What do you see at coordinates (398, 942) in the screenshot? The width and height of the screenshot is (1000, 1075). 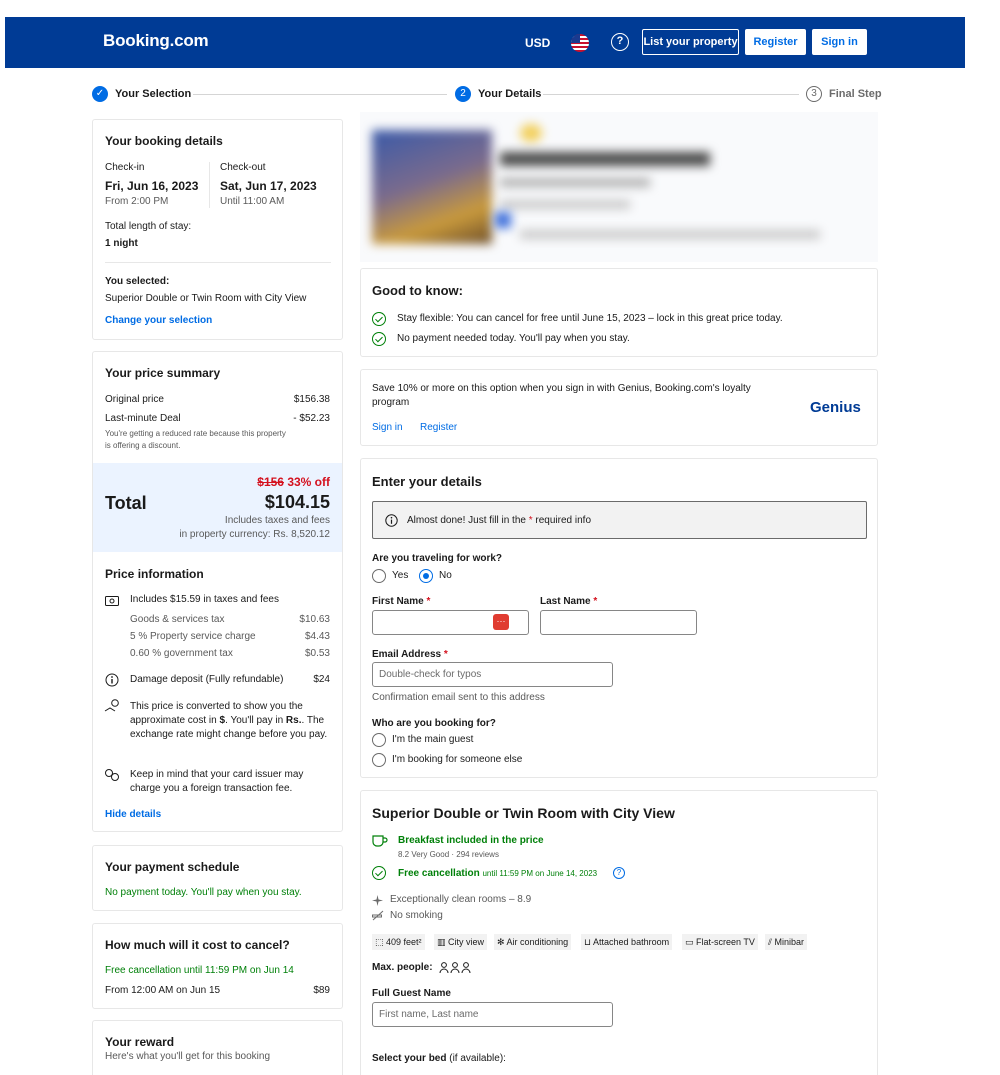 I see `amenity-area: ⬚ 409 feet²` at bounding box center [398, 942].